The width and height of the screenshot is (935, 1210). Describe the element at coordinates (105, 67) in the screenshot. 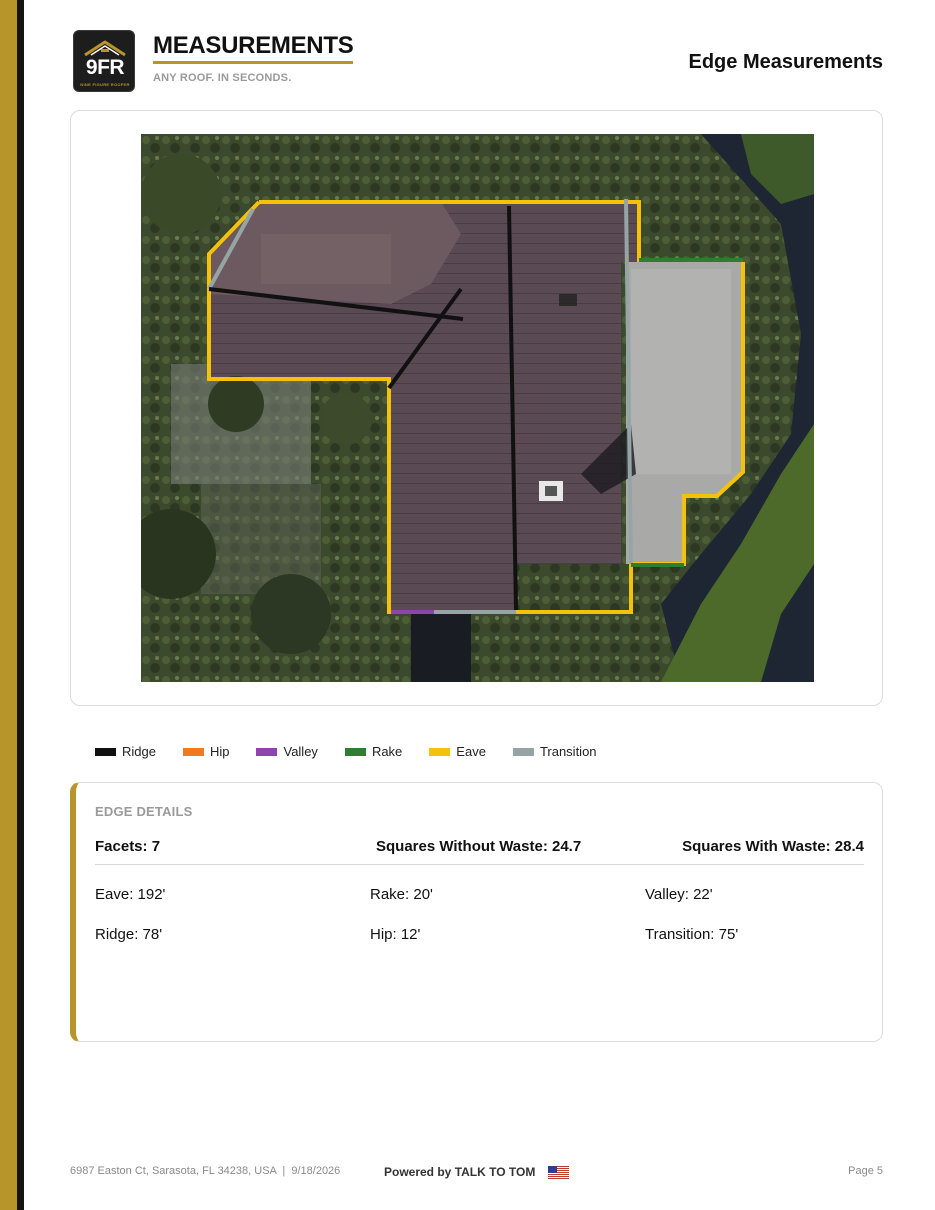

I see `logo-text: 9FR` at that location.